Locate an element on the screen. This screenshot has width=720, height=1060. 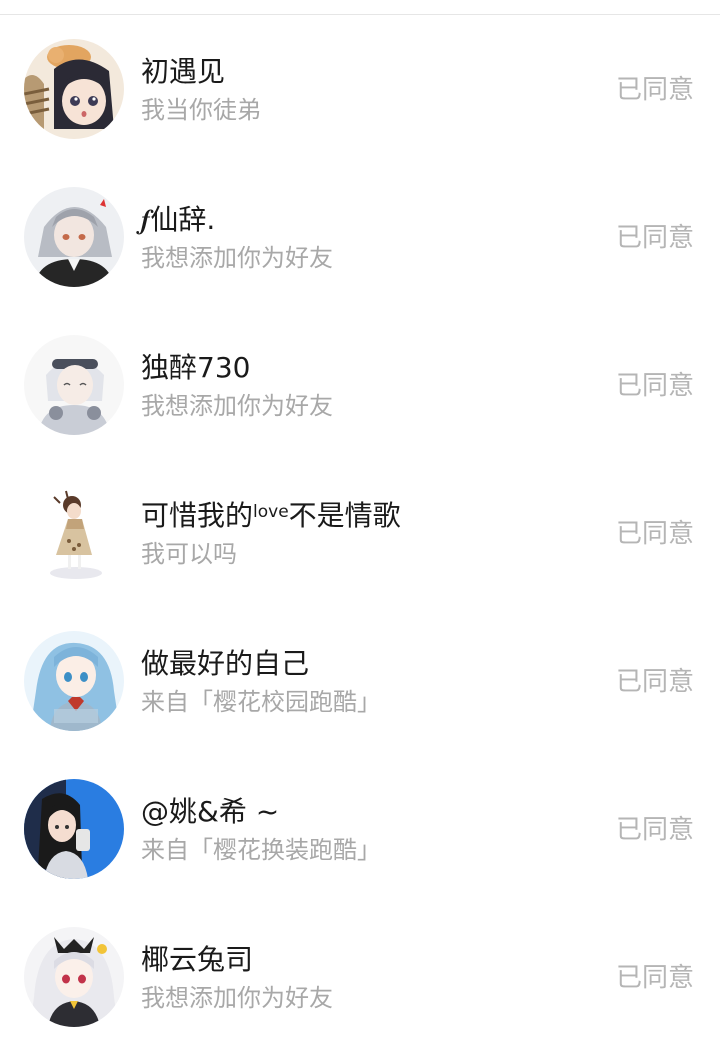
request-name-text: 椰云兔司 is located at coordinates (197, 959).